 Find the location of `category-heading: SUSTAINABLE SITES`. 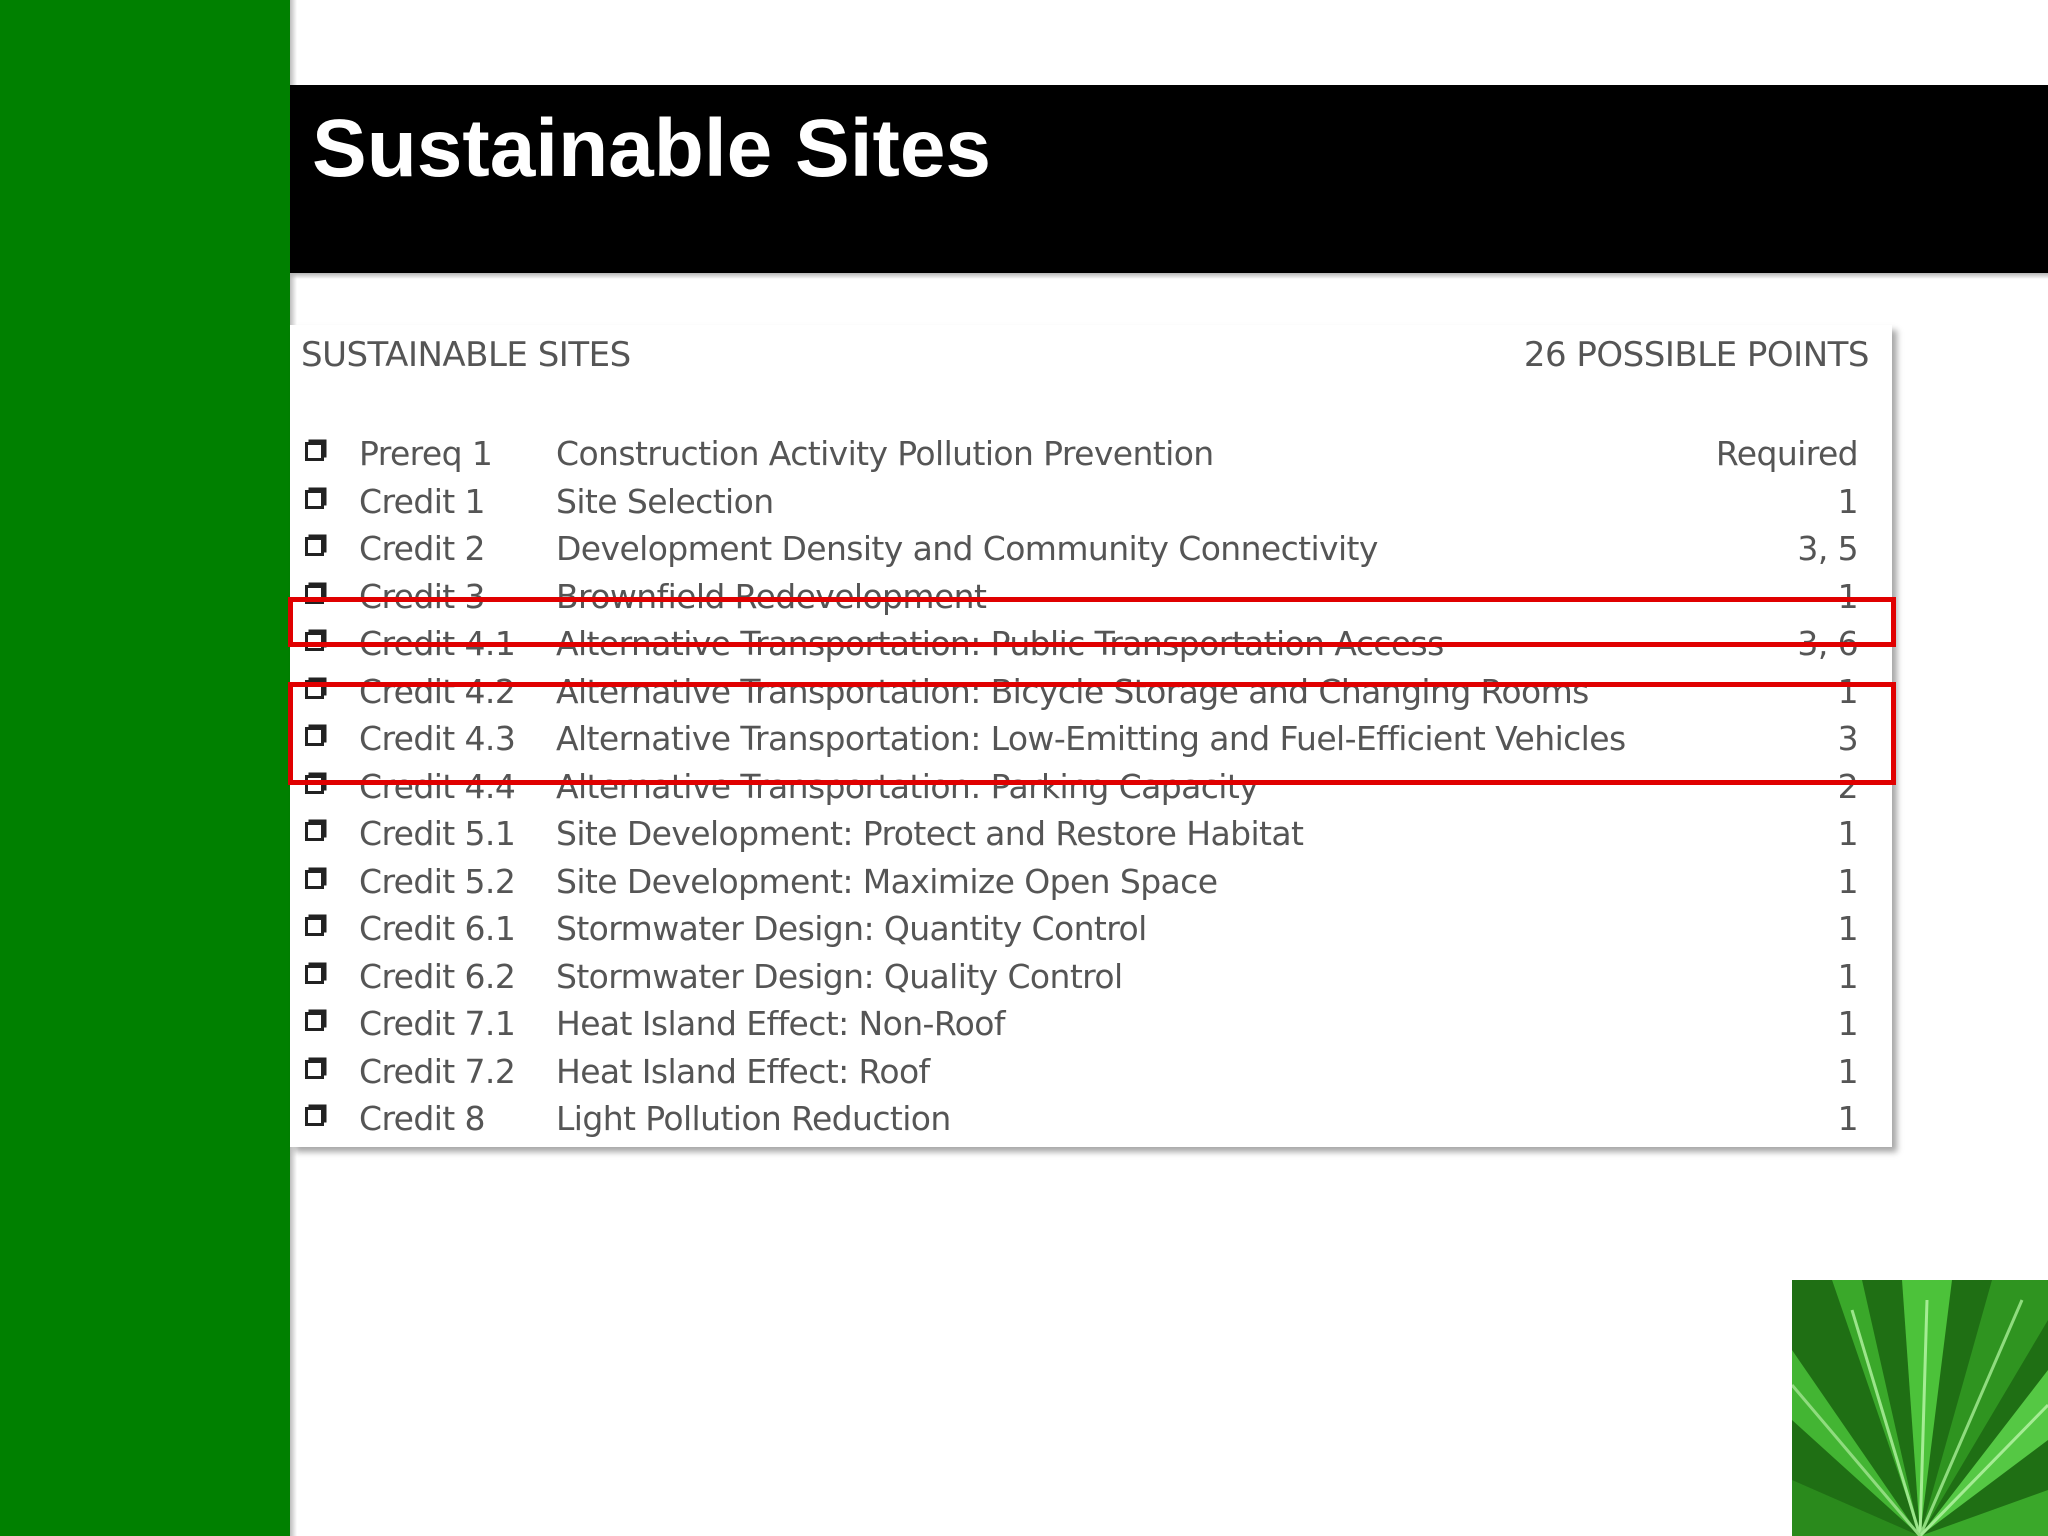

category-heading: SUSTAINABLE SITES is located at coordinates (466, 355).